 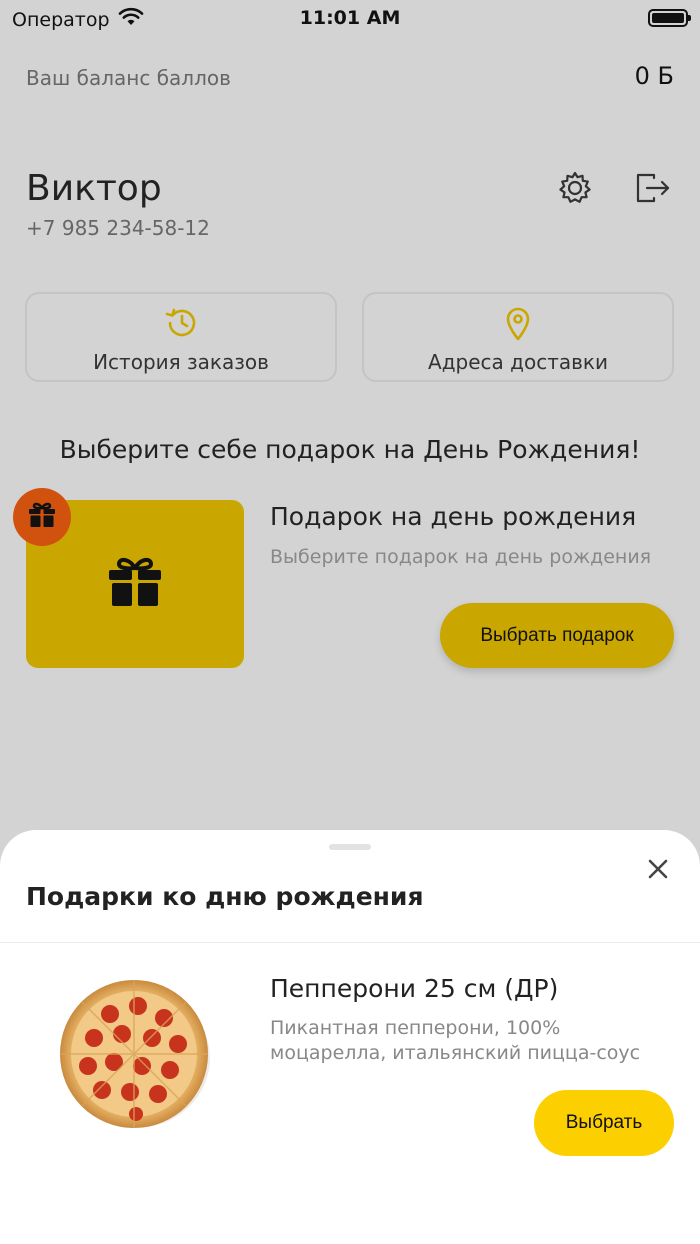 I want to click on history-icon, so click(x=181, y=323).